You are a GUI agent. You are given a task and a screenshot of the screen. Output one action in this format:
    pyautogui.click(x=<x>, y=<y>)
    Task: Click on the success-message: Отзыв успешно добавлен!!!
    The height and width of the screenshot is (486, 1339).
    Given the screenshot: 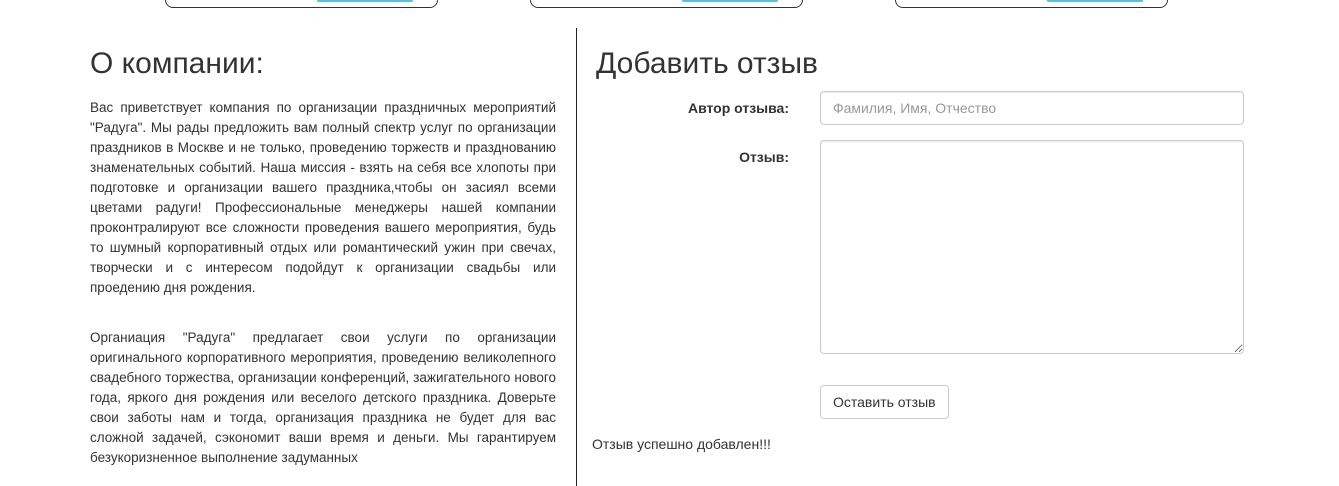 What is the action you would take?
    pyautogui.click(x=681, y=444)
    